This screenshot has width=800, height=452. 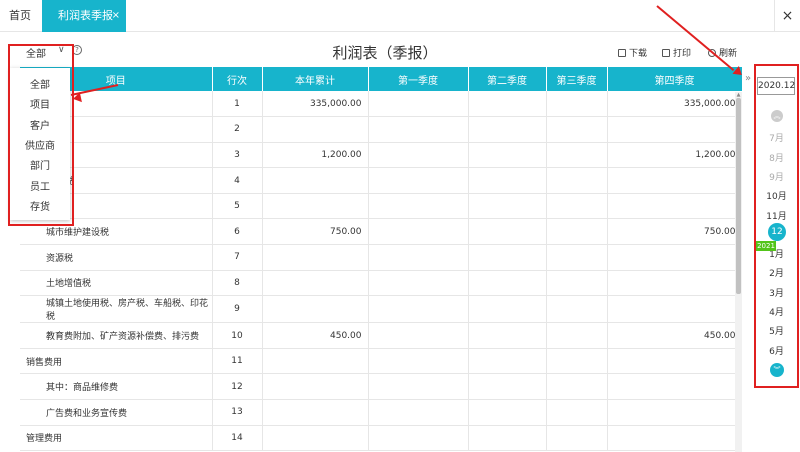 I want to click on table-row: 教育费附加、矿产资源补偿费、排污费 10 450.00 450.00, so click(x=381, y=335).